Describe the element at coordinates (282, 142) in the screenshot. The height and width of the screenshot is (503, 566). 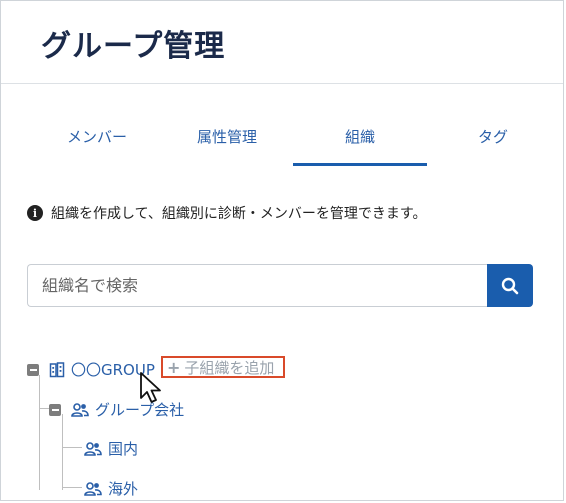
I see `tab-bar: メンバー 属性管理 組織 タグ` at that location.